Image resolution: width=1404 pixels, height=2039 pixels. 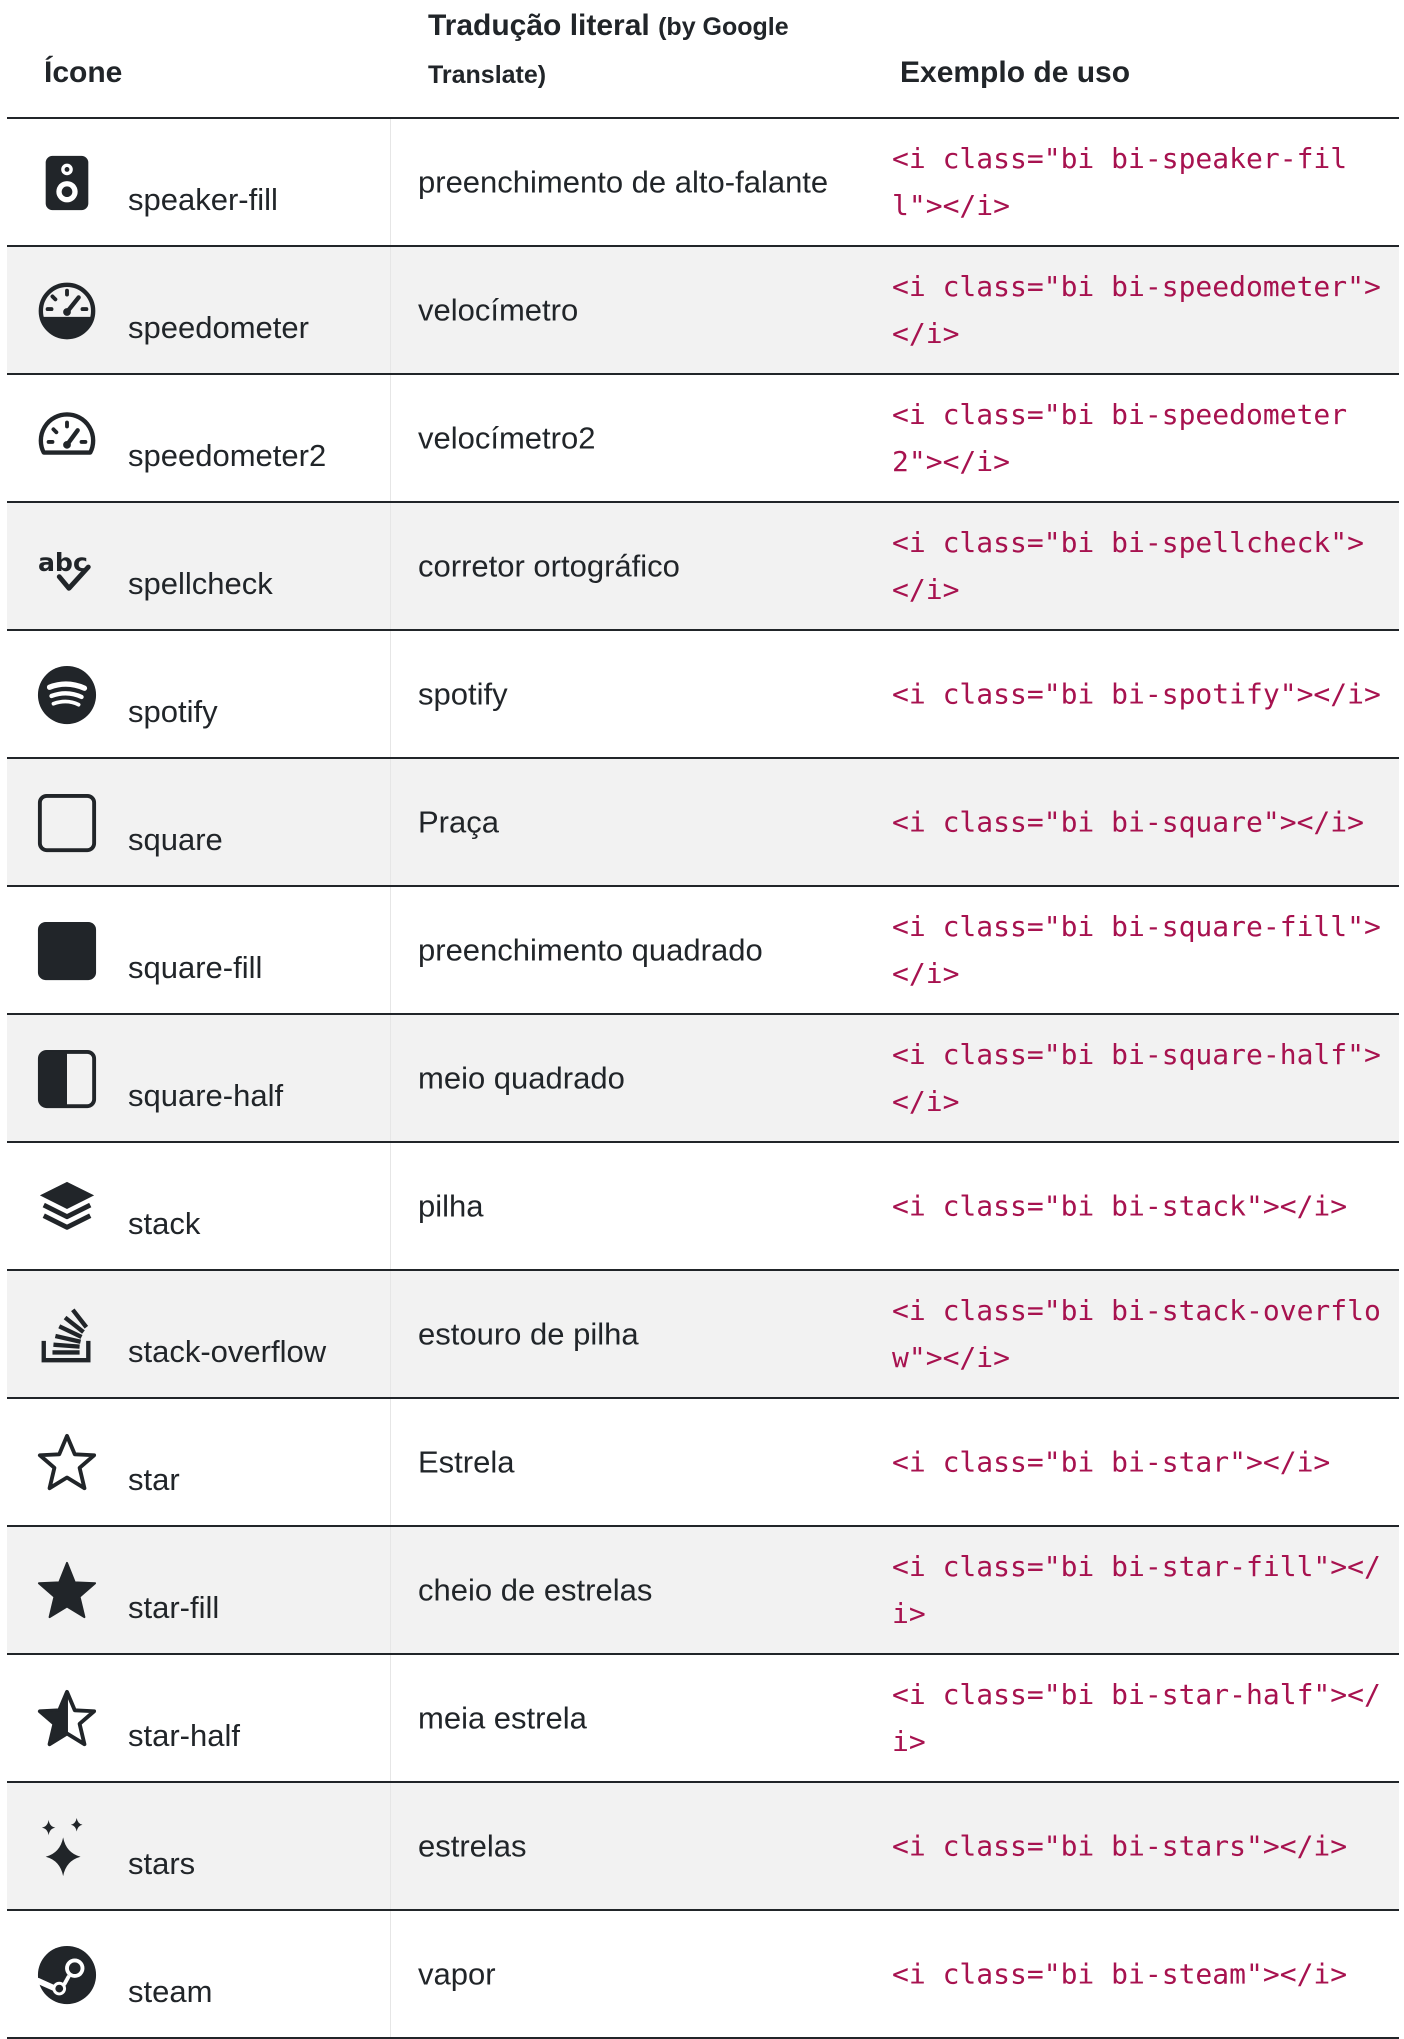 I want to click on stars-icon, so click(x=67, y=1847).